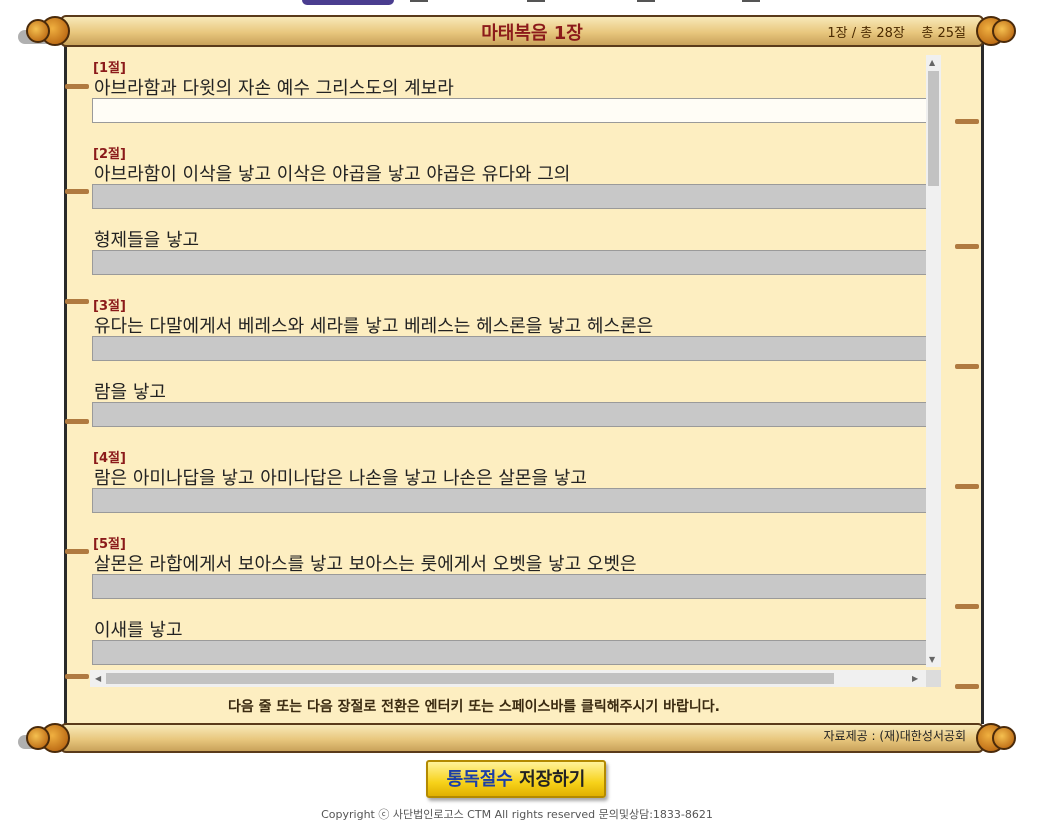 This screenshot has height=833, width=1064. What do you see at coordinates (348, 2) in the screenshot?
I see `active-nav-tab` at bounding box center [348, 2].